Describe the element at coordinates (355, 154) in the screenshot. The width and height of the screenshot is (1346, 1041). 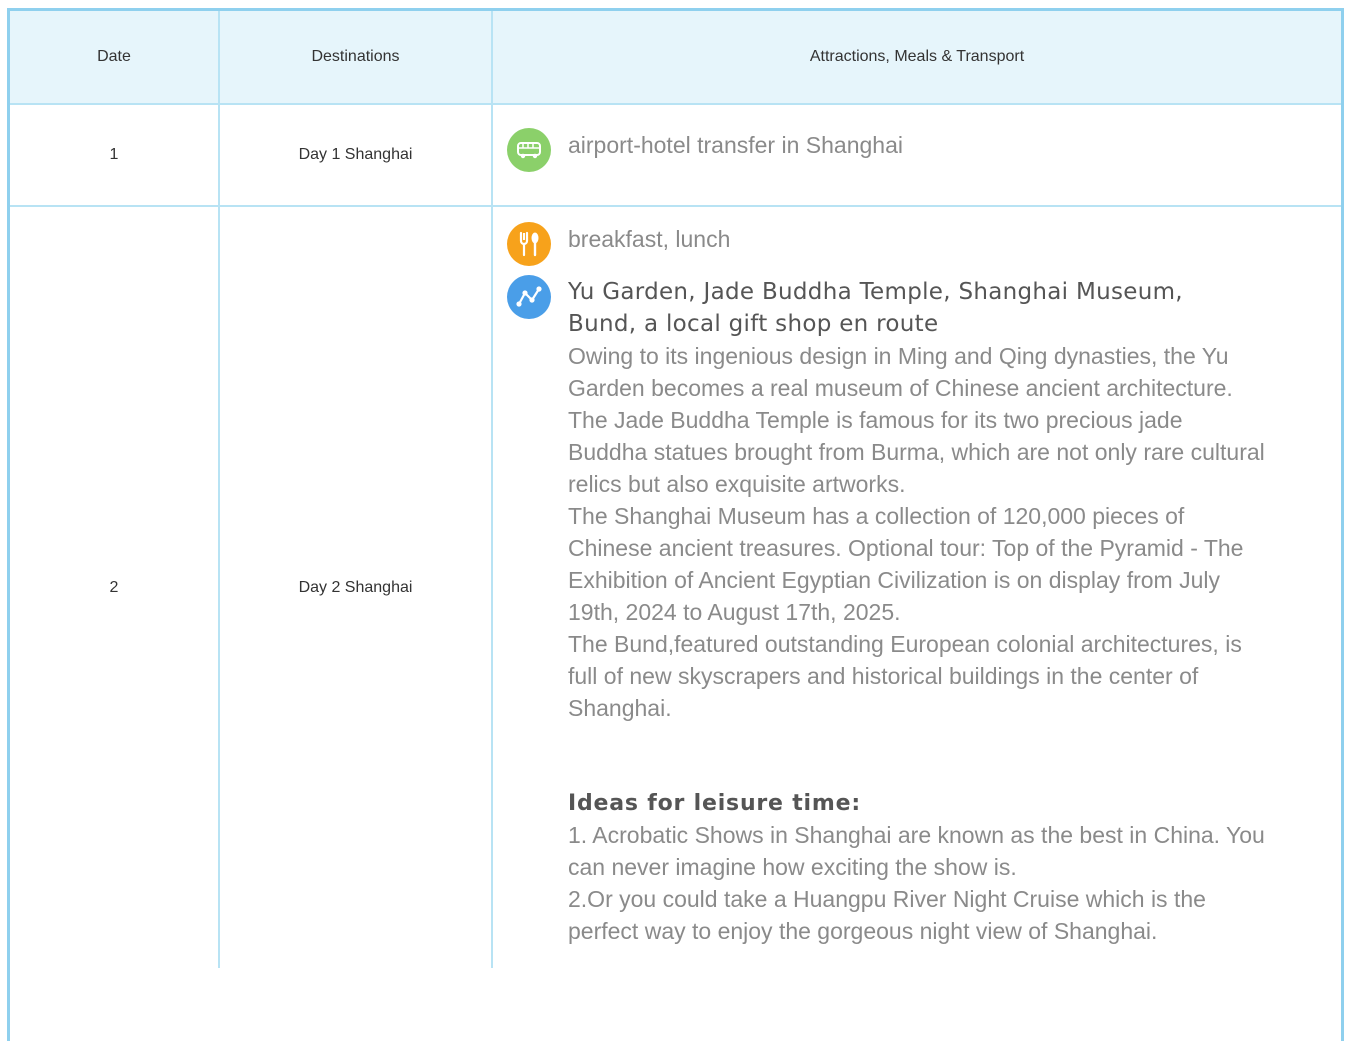
I see `row1-destination: Day 1 Shanghai` at that location.